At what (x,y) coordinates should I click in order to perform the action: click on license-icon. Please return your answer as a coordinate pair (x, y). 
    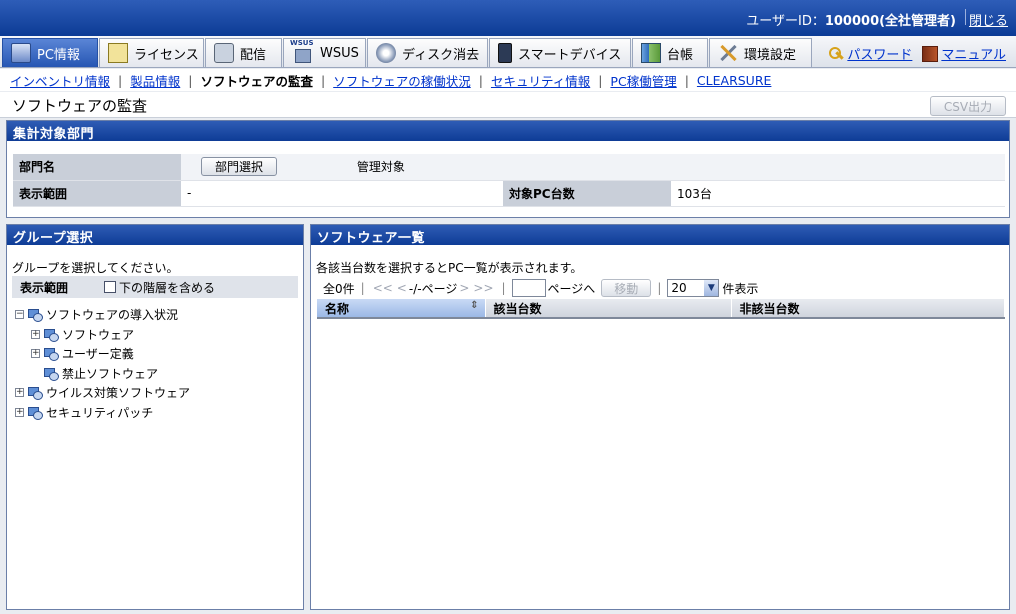
    Looking at the image, I should click on (118, 53).